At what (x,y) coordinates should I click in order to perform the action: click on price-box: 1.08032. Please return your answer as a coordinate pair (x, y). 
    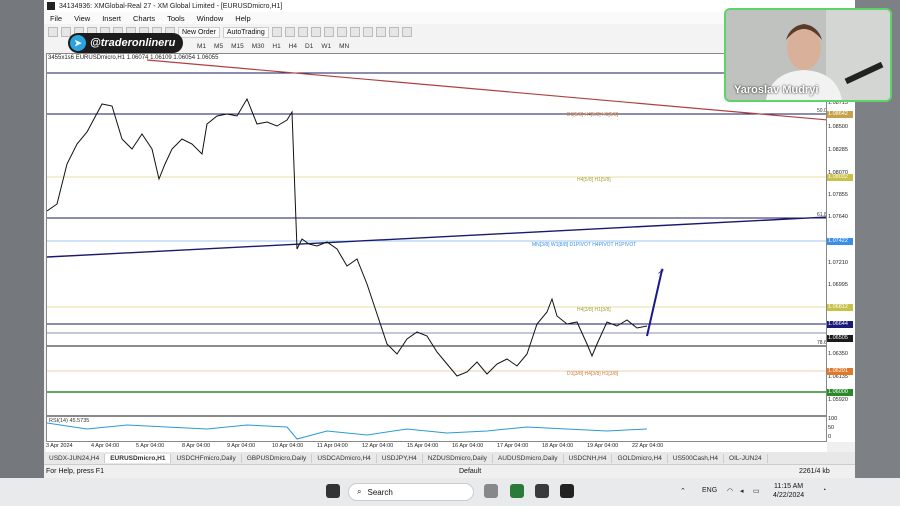
    Looking at the image, I should click on (840, 177).